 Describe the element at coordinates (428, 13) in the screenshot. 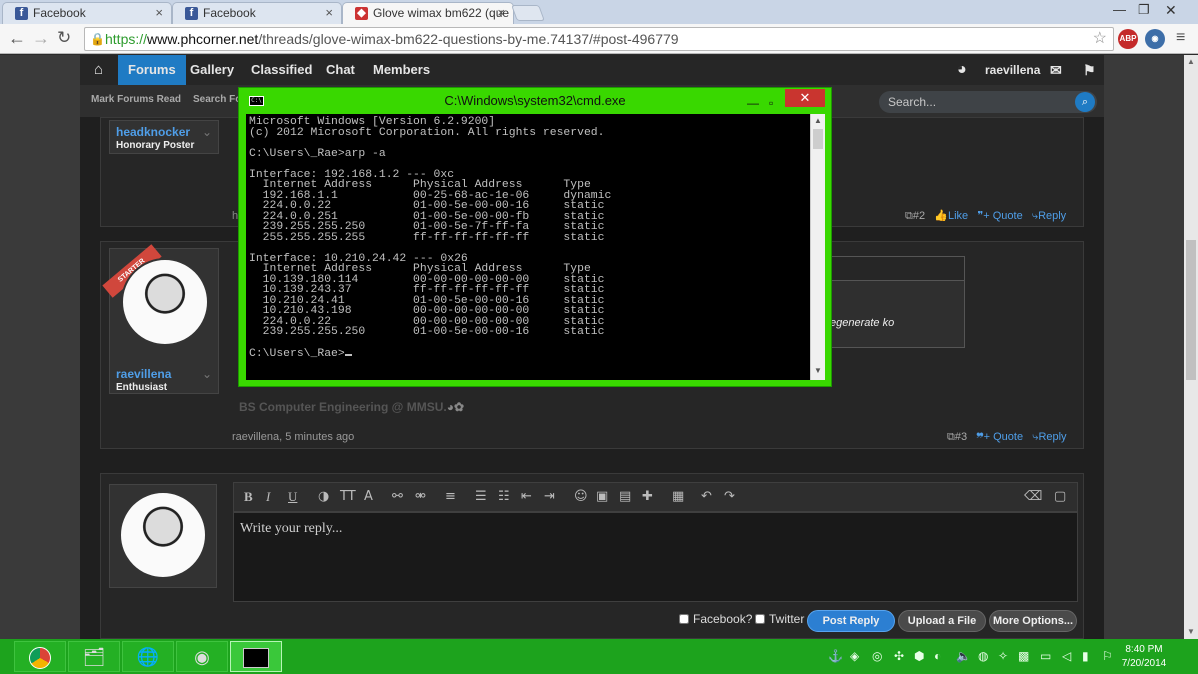

I see `tab-phcorner: ◆ Glove wimax bm622 (que ×` at that location.